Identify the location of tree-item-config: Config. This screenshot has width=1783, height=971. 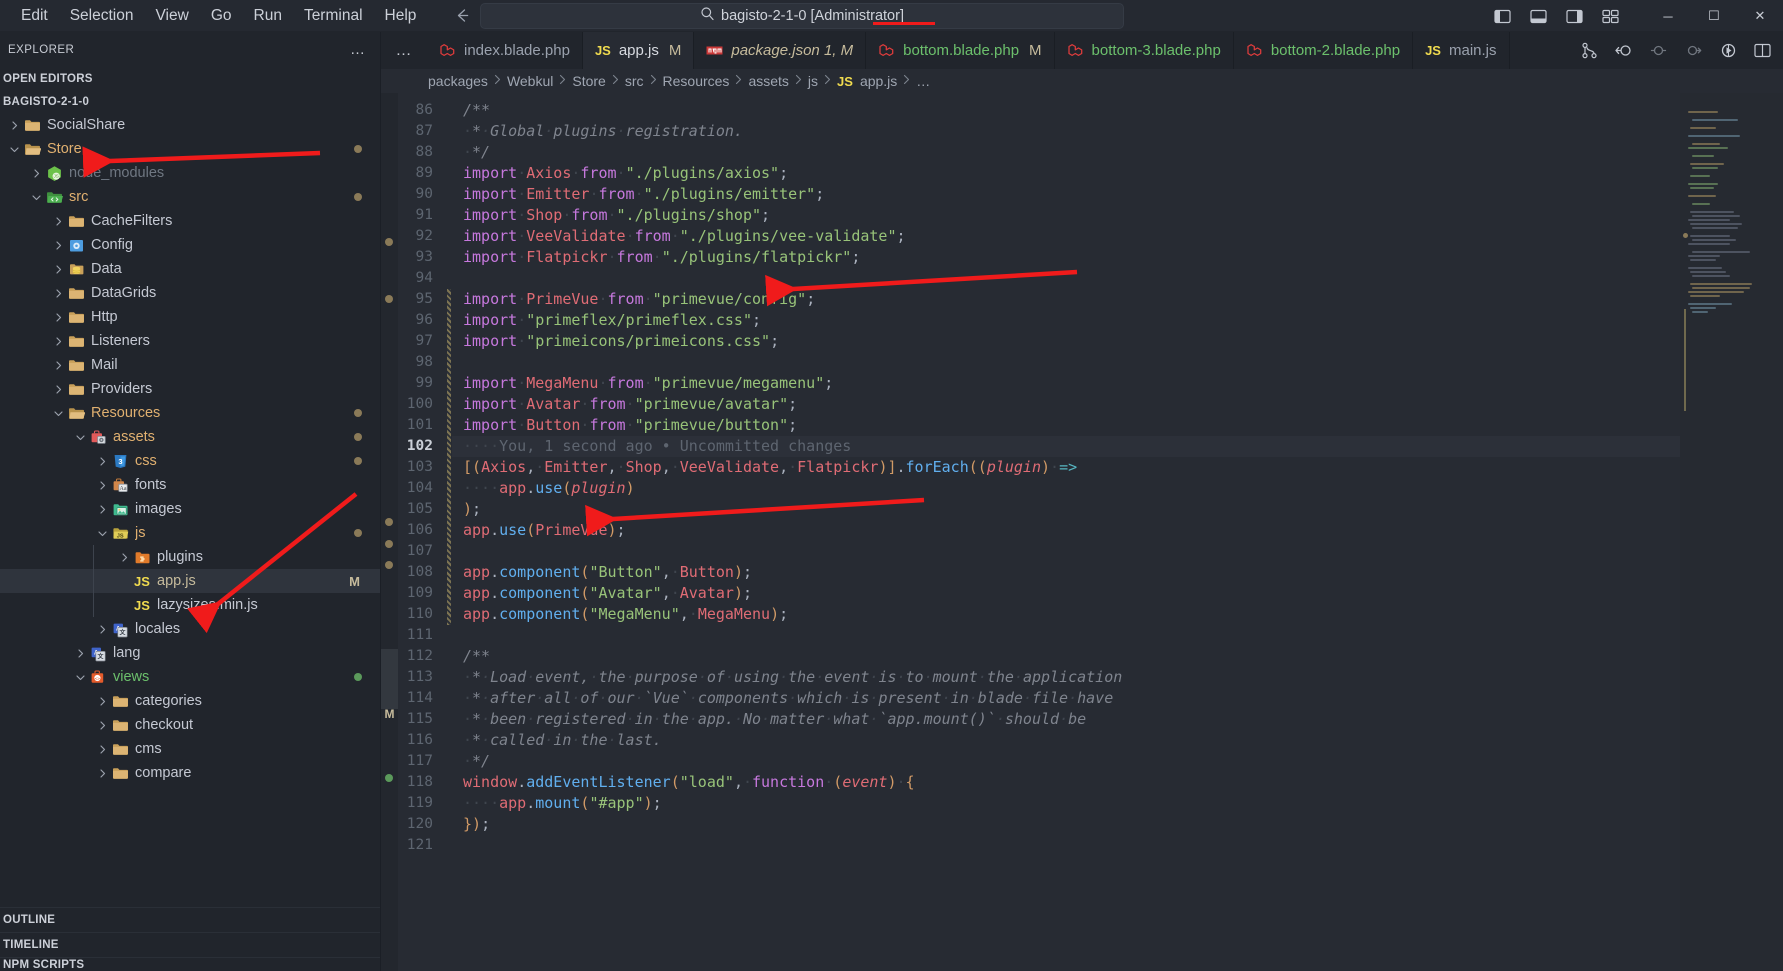
(190, 245).